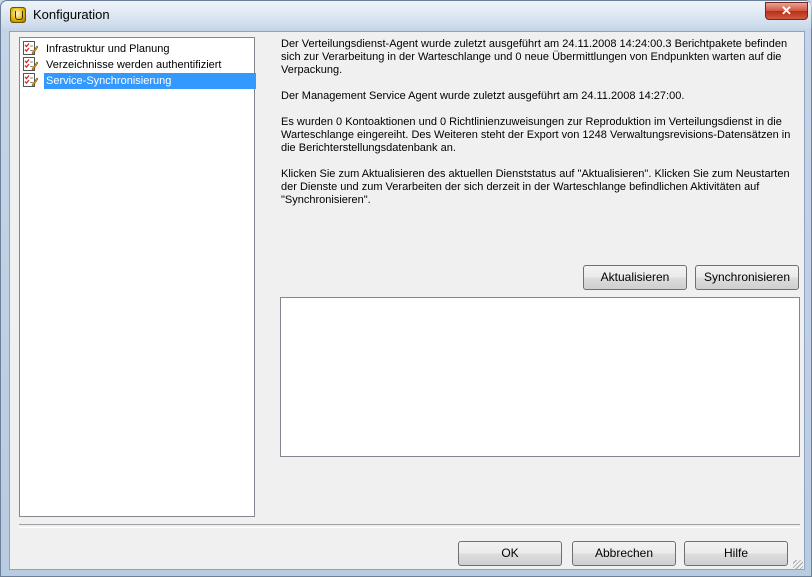 The width and height of the screenshot is (812, 577). Describe the element at coordinates (786, 11) in the screenshot. I see `close-button: ✕` at that location.